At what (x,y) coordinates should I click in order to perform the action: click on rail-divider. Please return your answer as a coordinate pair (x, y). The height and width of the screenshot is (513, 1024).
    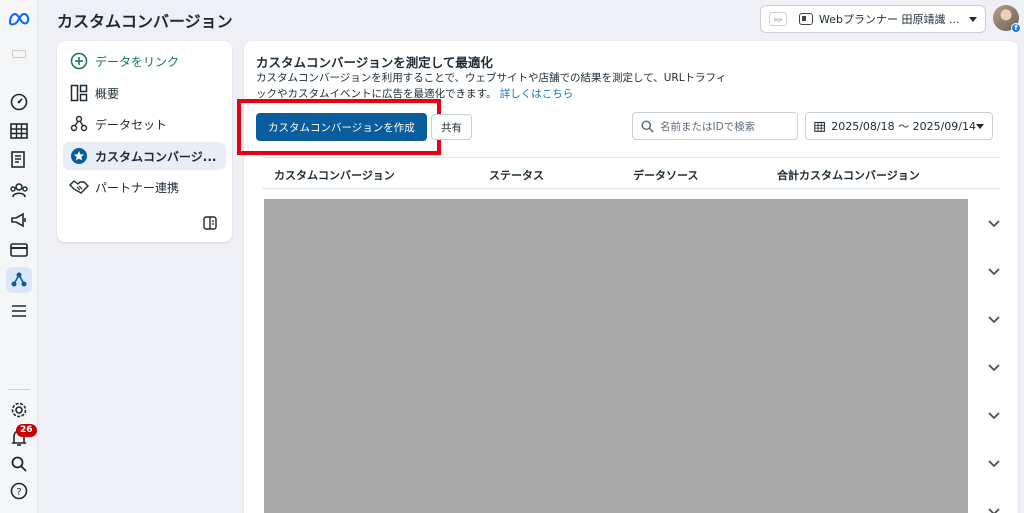
    Looking at the image, I should click on (19, 389).